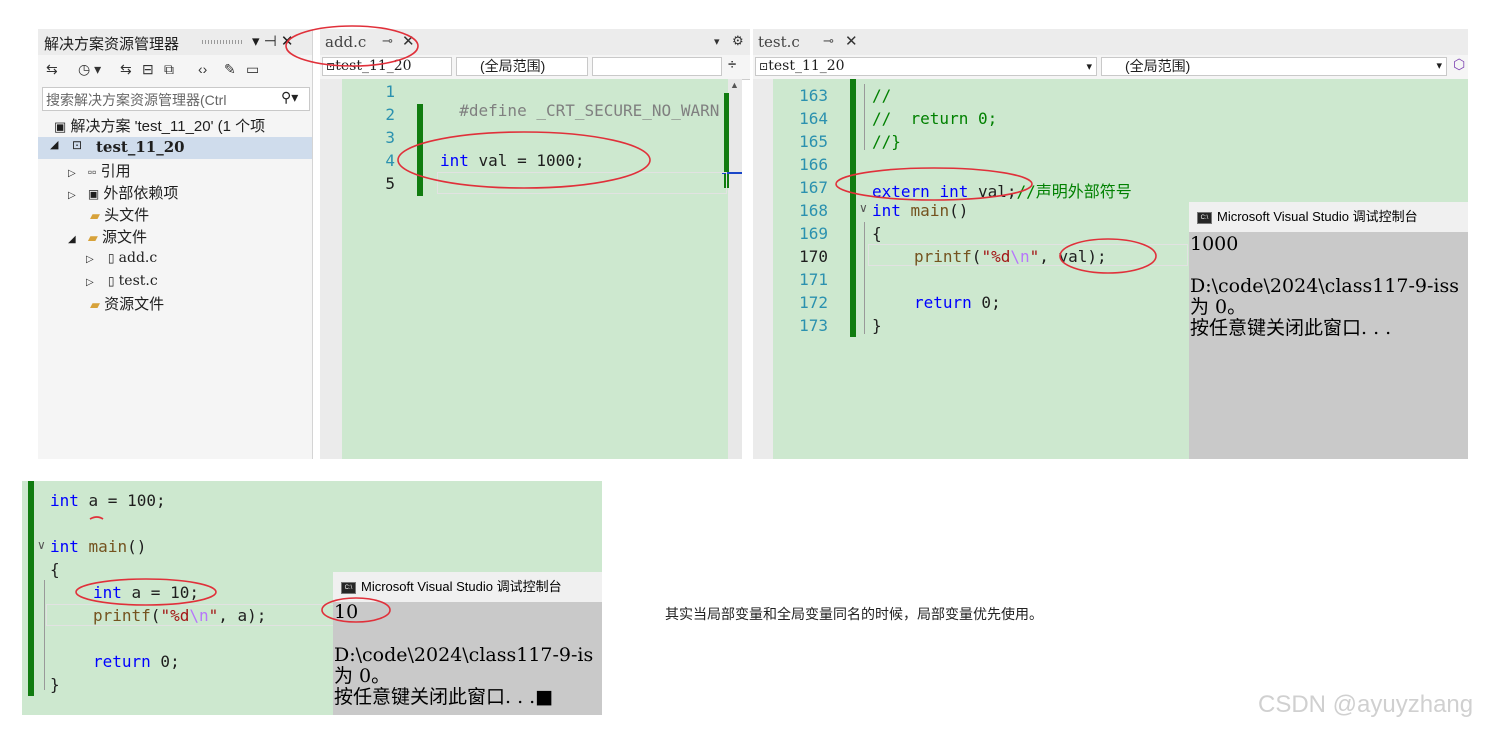 This screenshot has height=732, width=1498. Describe the element at coordinates (175, 70) in the screenshot. I see `solution-explorer-toolbar: ⇆ ◷ ▾ ⇆ ⊟ ⧉ ‹› ✎ ▭` at that location.